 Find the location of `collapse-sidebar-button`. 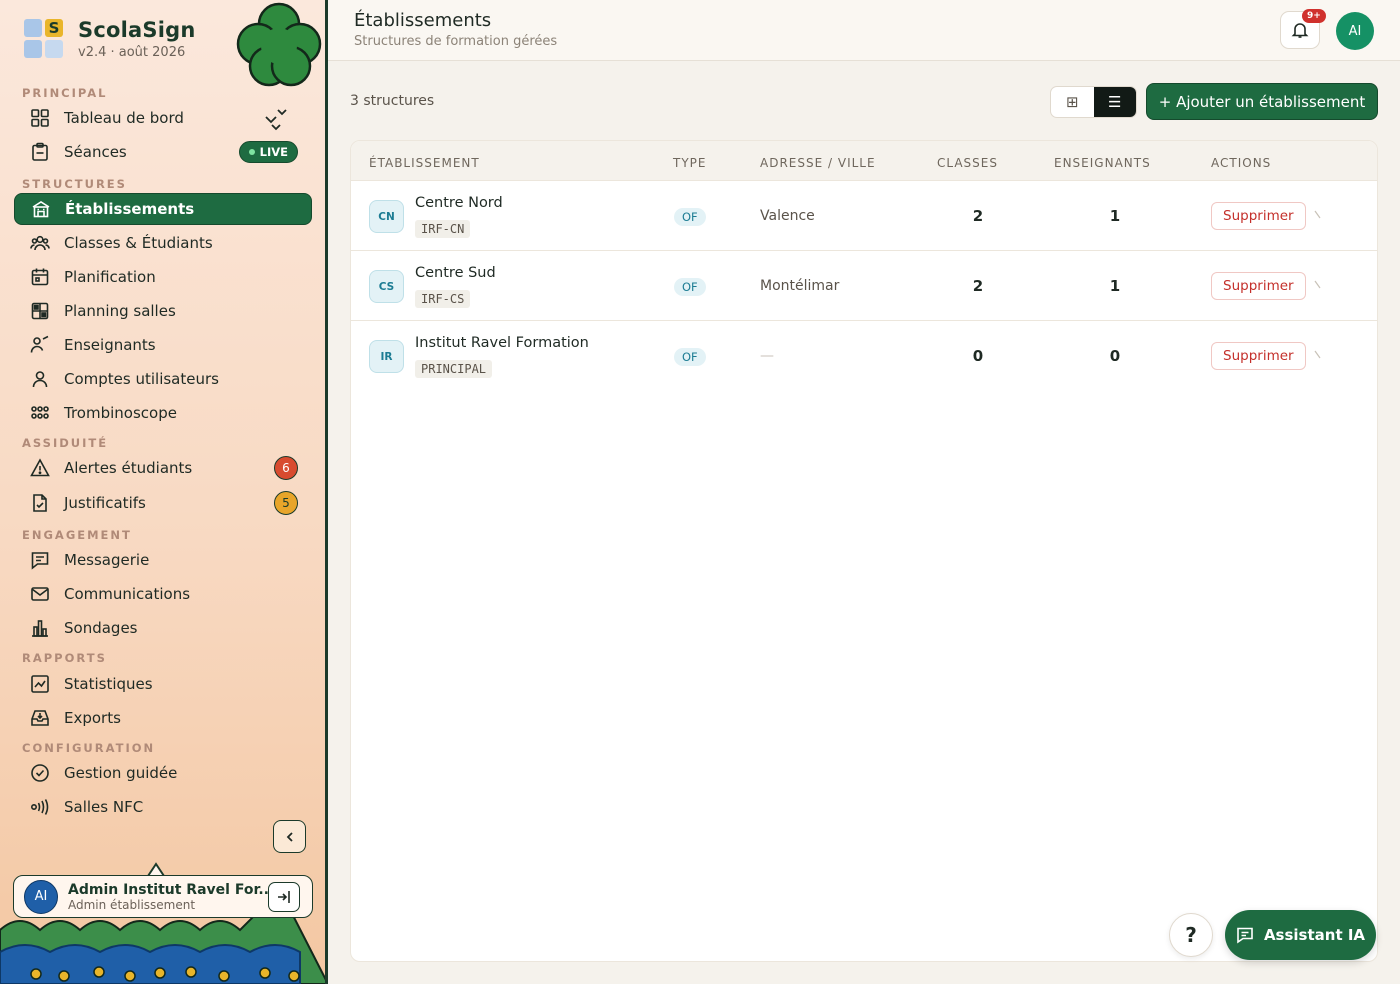

collapse-sidebar-button is located at coordinates (289, 836).